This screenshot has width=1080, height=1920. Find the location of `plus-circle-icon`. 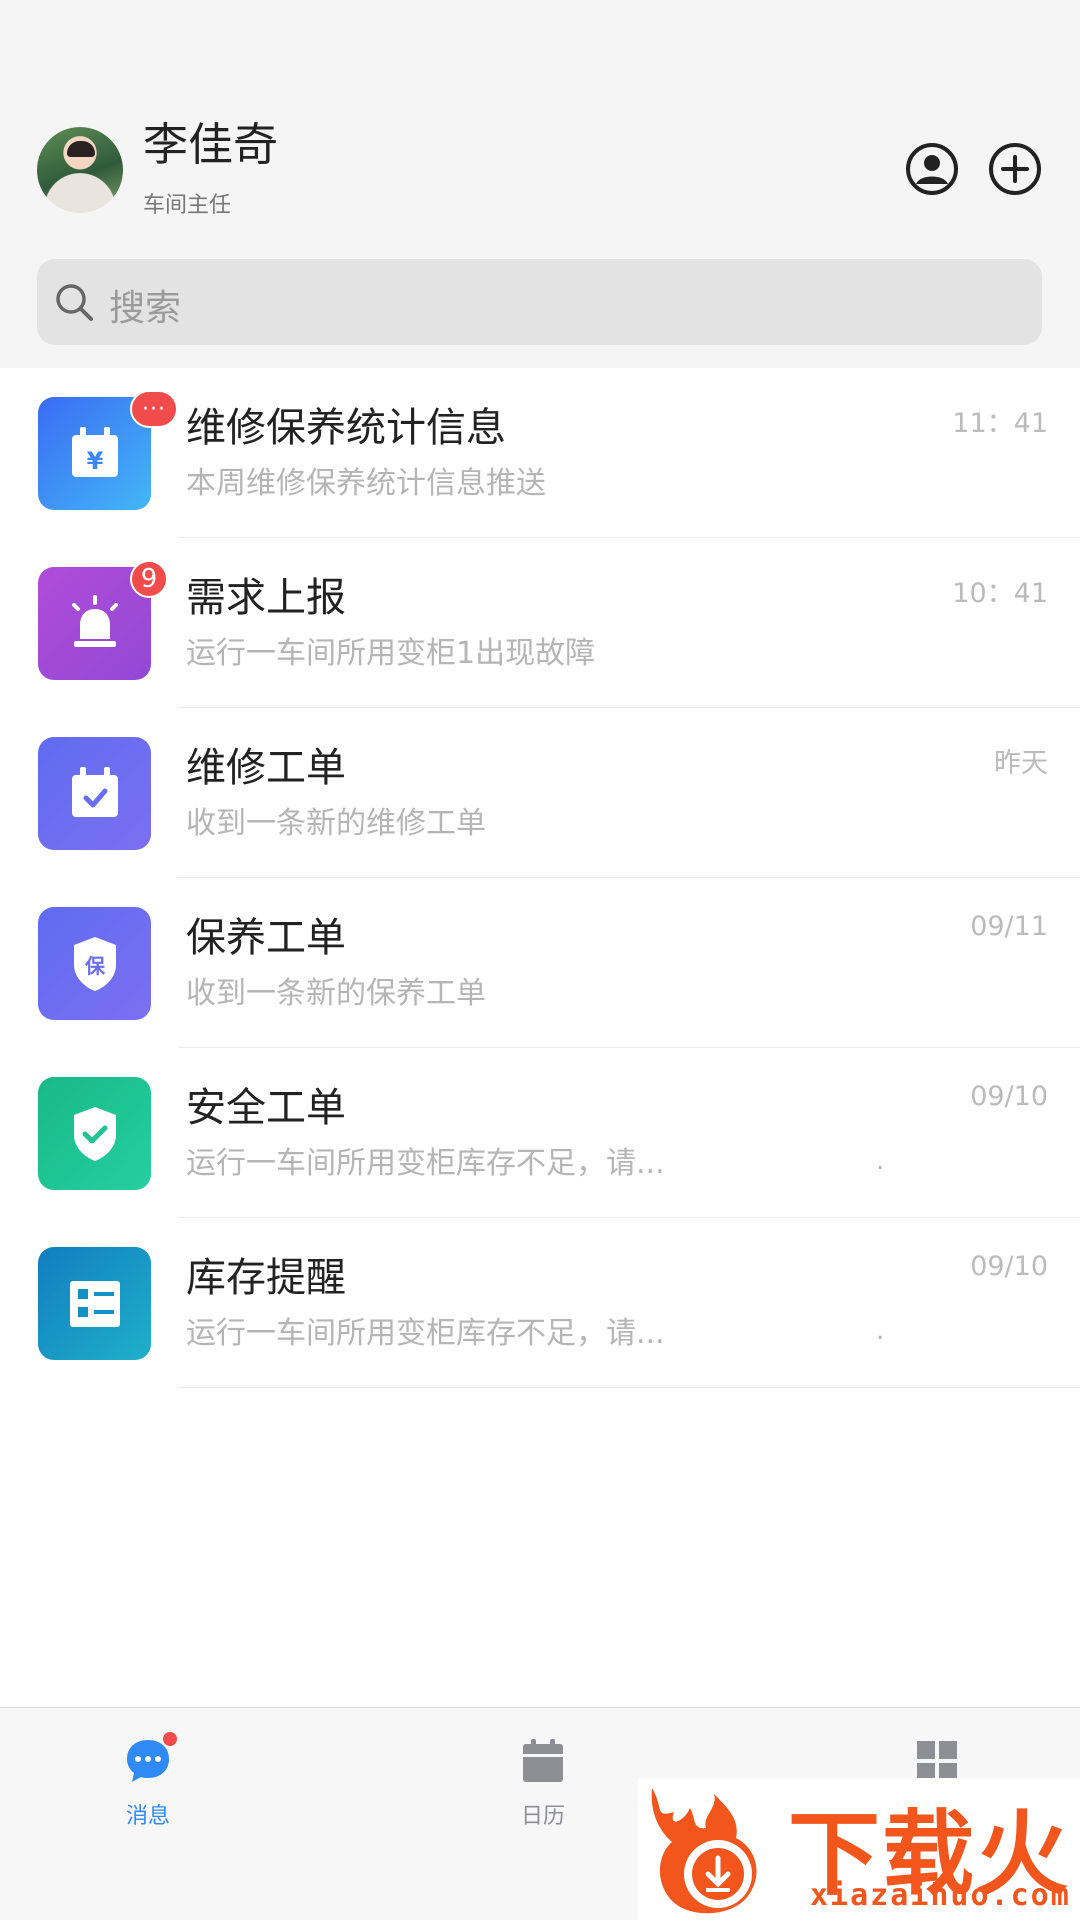

plus-circle-icon is located at coordinates (1015, 169).